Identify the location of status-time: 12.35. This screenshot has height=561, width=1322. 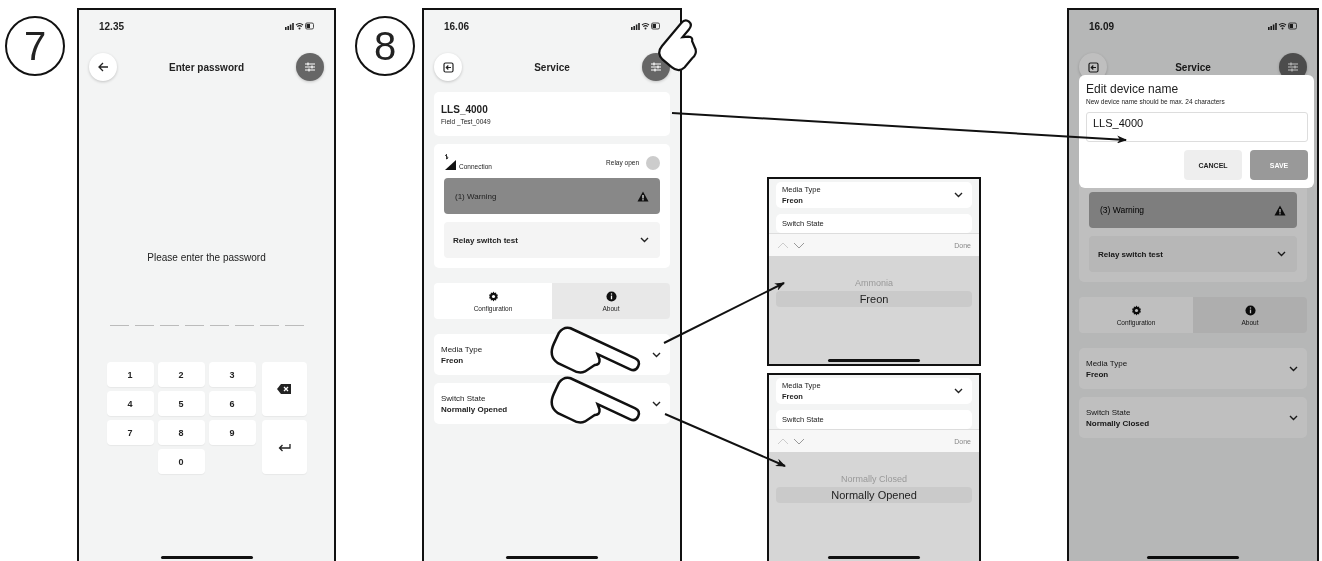
(112, 26).